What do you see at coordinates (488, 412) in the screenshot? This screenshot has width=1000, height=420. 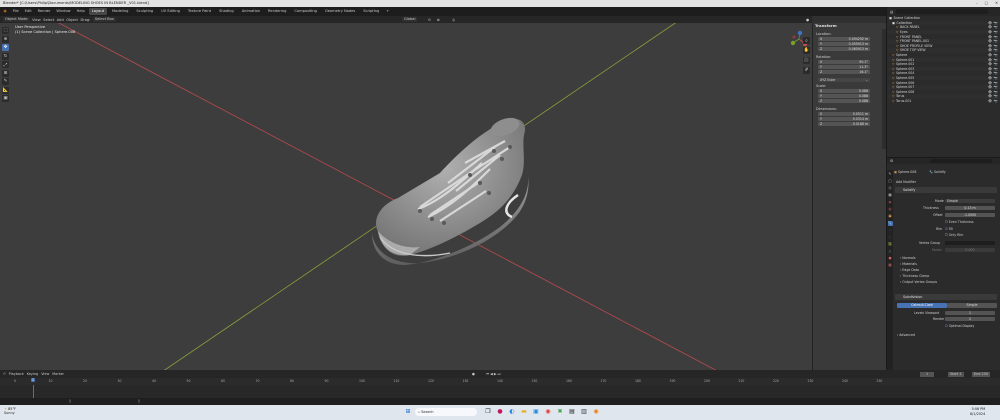 I see `task-view-icon: ❐` at bounding box center [488, 412].